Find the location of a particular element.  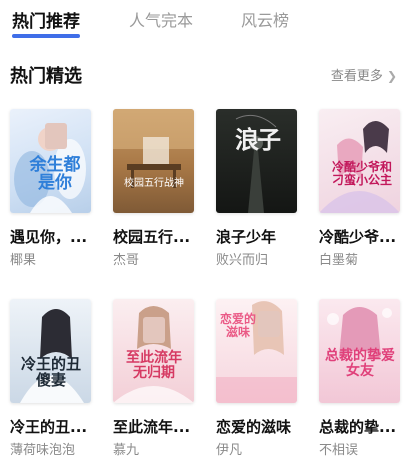

cover-title-text: 冷王的丑傻妻 is located at coordinates (50, 372).